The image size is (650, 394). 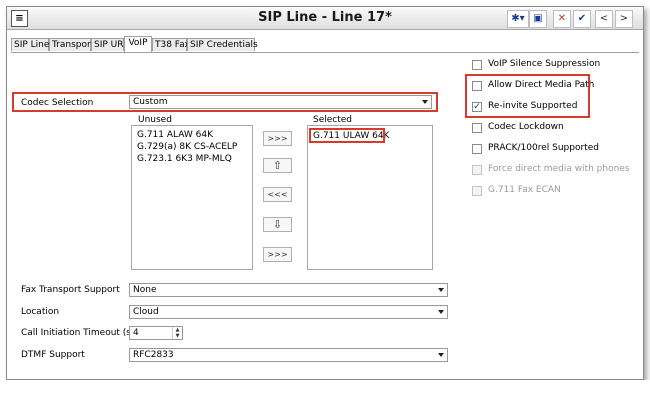 What do you see at coordinates (524, 190) in the screenshot?
I see `checkbox-label: G.711 Fax ECAN` at bounding box center [524, 190].